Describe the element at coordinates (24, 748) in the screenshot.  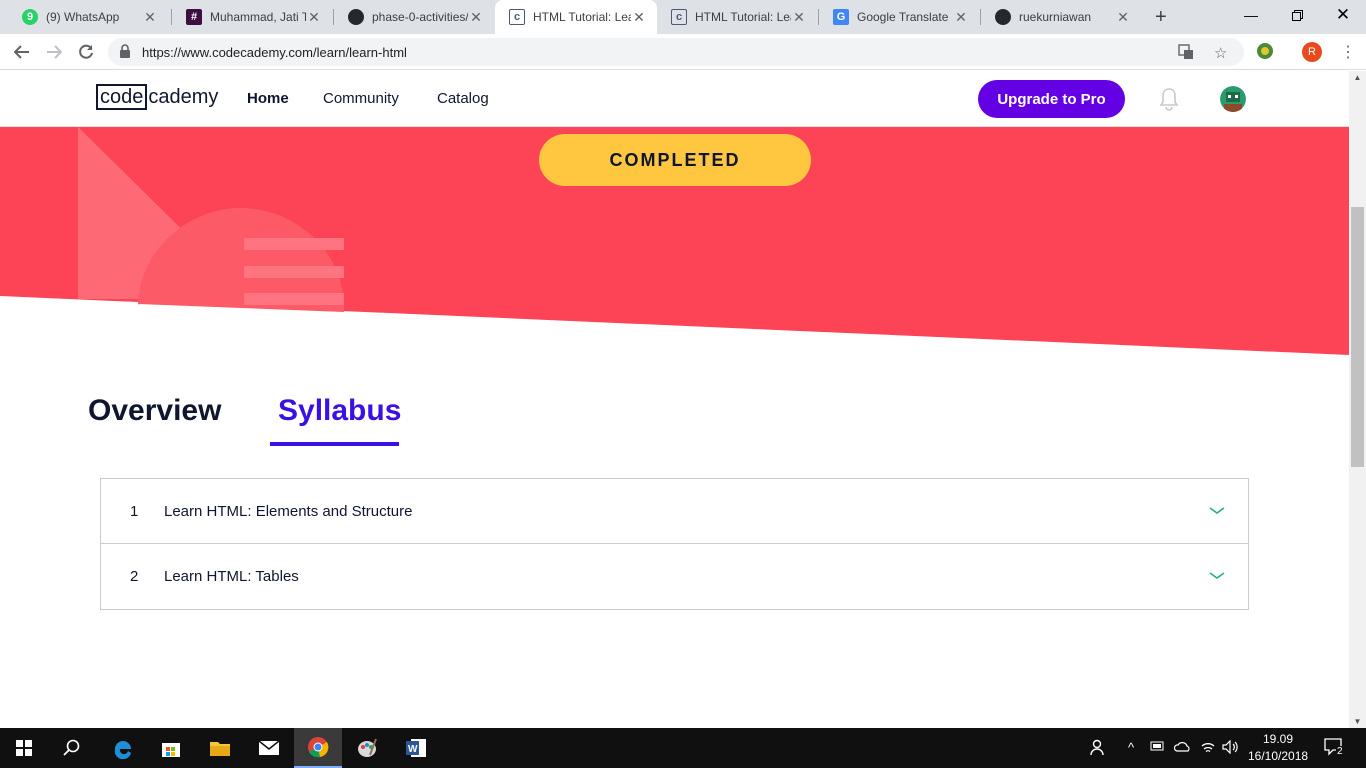
I see `windows-start-icon` at that location.